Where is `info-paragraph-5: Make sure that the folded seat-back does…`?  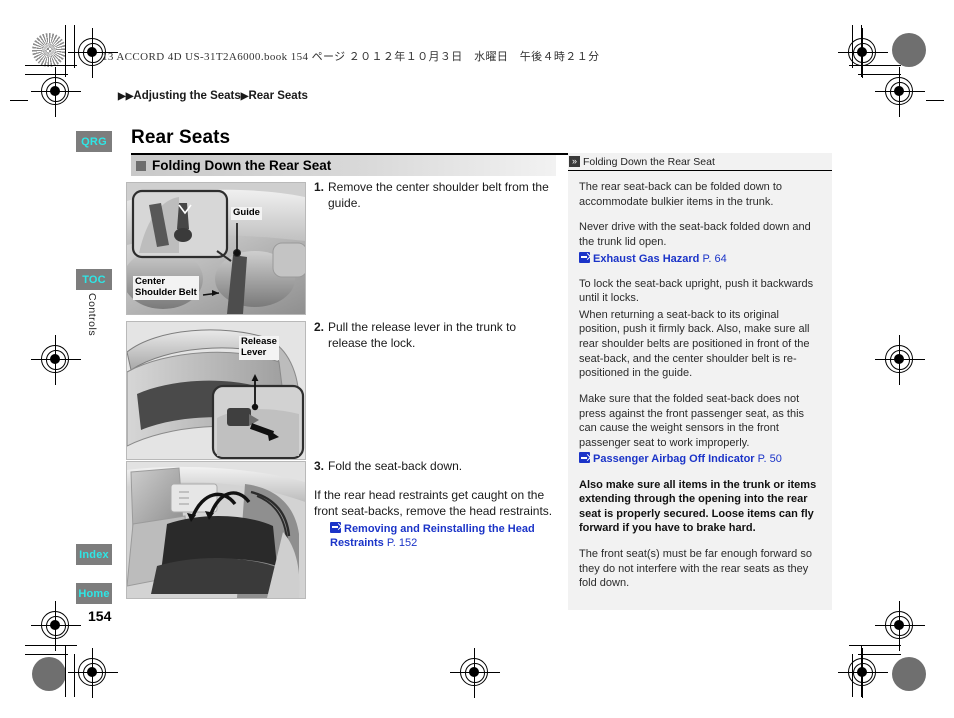 info-paragraph-5: Make sure that the folded seat-back does… is located at coordinates (692, 420).